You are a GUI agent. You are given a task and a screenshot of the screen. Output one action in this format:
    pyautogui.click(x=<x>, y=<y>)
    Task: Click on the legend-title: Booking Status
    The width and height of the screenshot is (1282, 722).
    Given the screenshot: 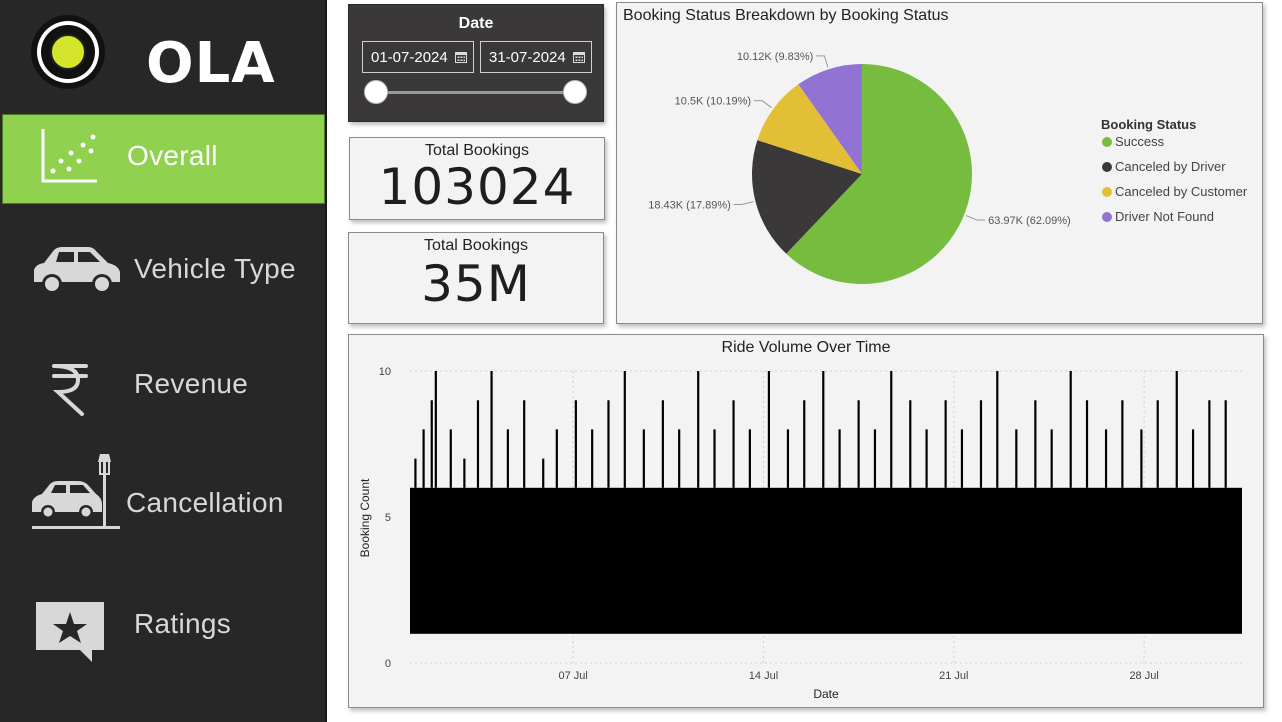 What is the action you would take?
    pyautogui.click(x=1148, y=124)
    